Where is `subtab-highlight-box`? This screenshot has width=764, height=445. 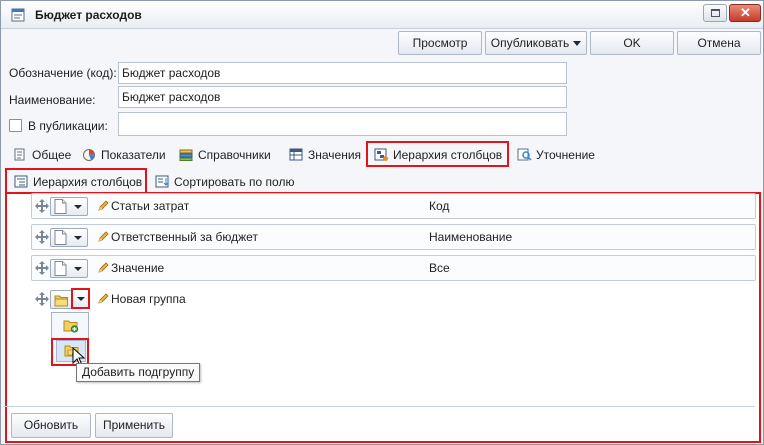
subtab-highlight-box is located at coordinates (76, 180).